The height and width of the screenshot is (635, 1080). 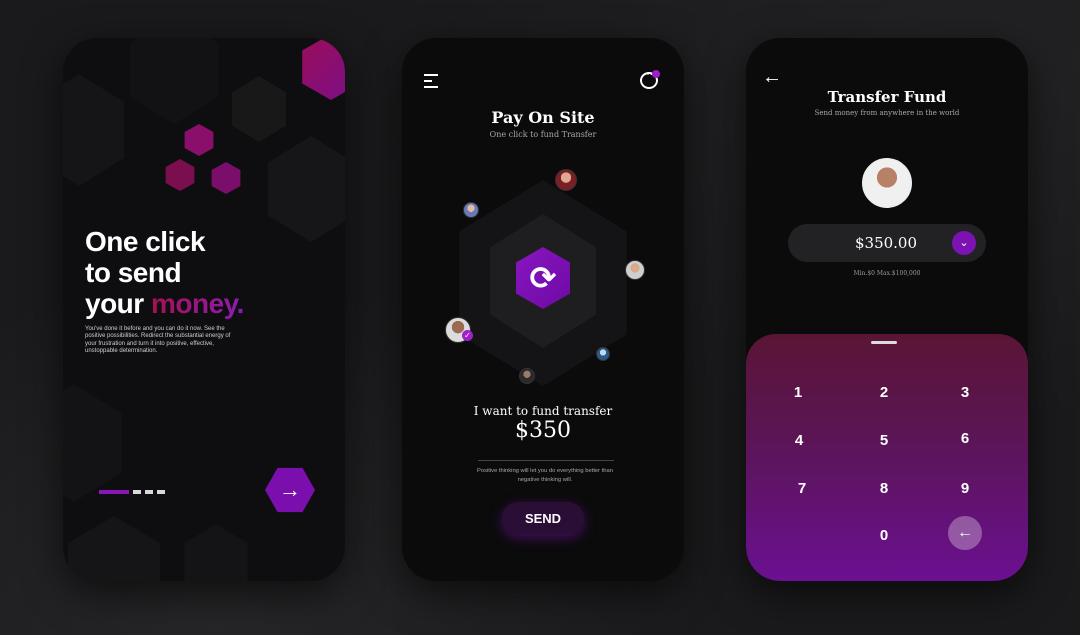 I want to click on number-keypad: 1 2 3 4 5 6 7 8 9 0 ←, so click(x=887, y=457).